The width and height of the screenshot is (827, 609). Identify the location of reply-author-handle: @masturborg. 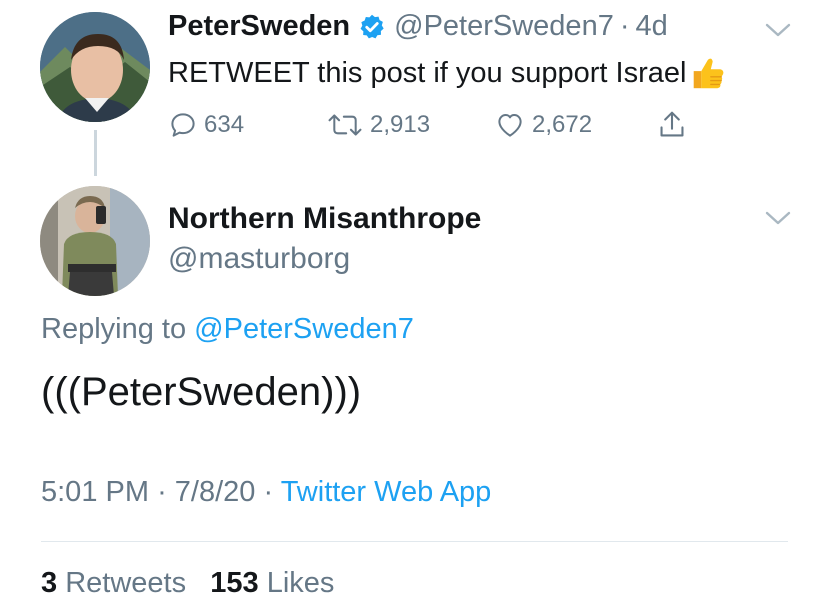
(259, 259).